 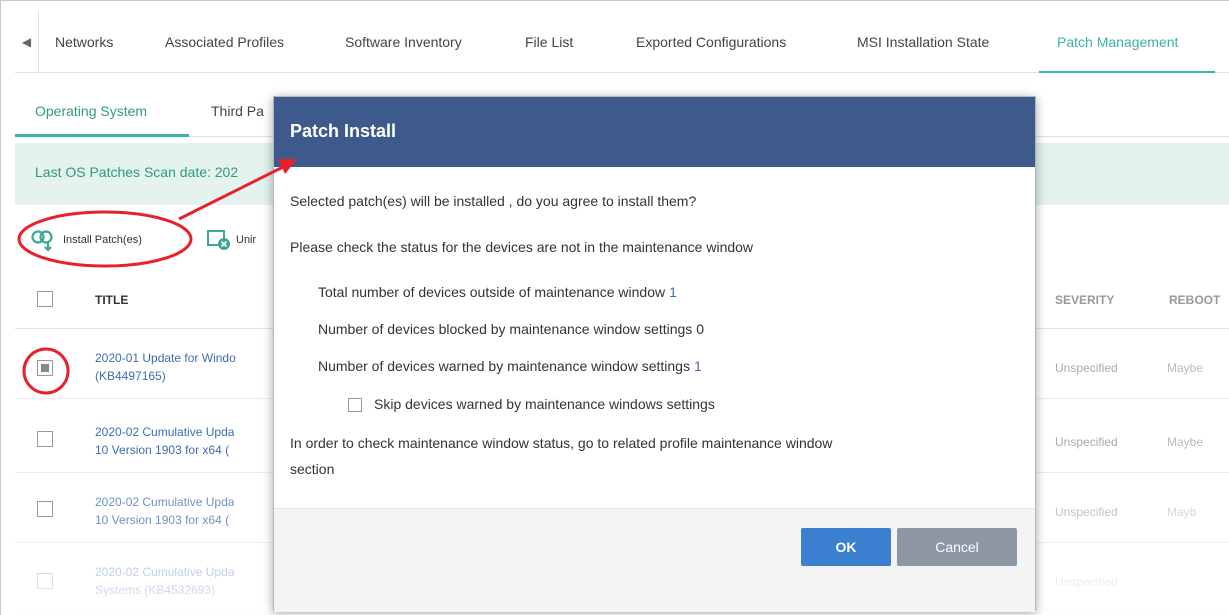 I want to click on tab-networks: Networks, so click(x=84, y=42).